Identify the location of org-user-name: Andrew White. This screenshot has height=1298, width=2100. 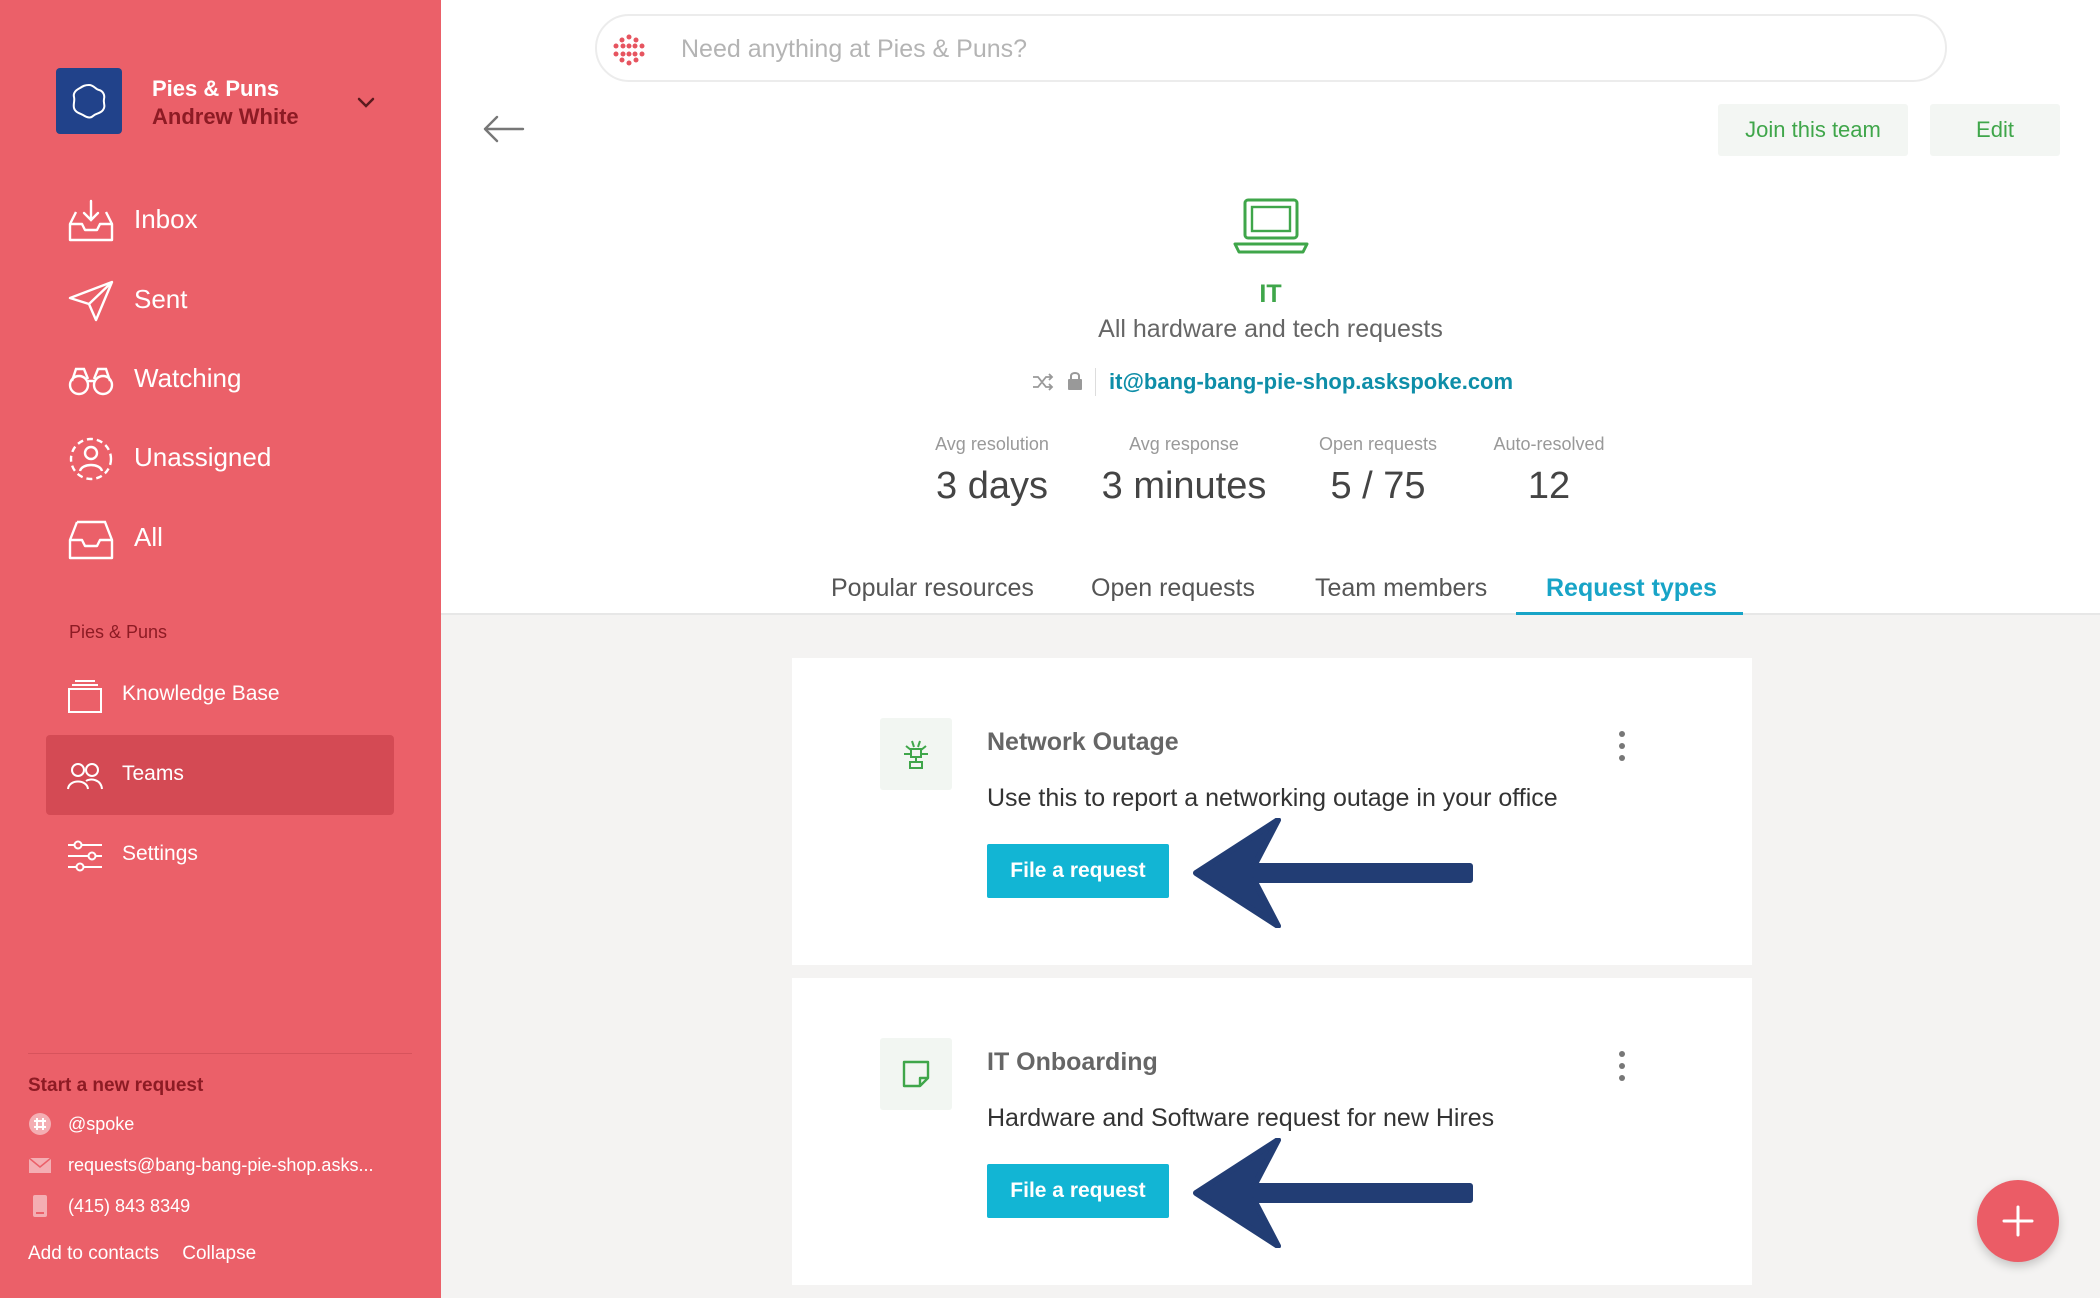
(225, 116).